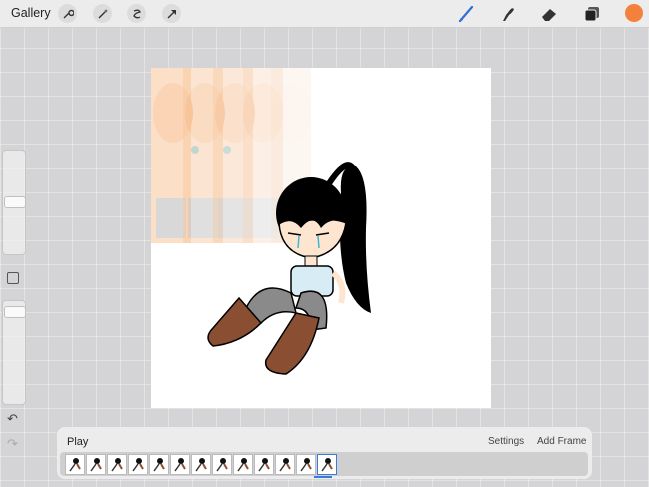 Image resolution: width=649 pixels, height=487 pixels. I want to click on play-button: Play, so click(77, 442).